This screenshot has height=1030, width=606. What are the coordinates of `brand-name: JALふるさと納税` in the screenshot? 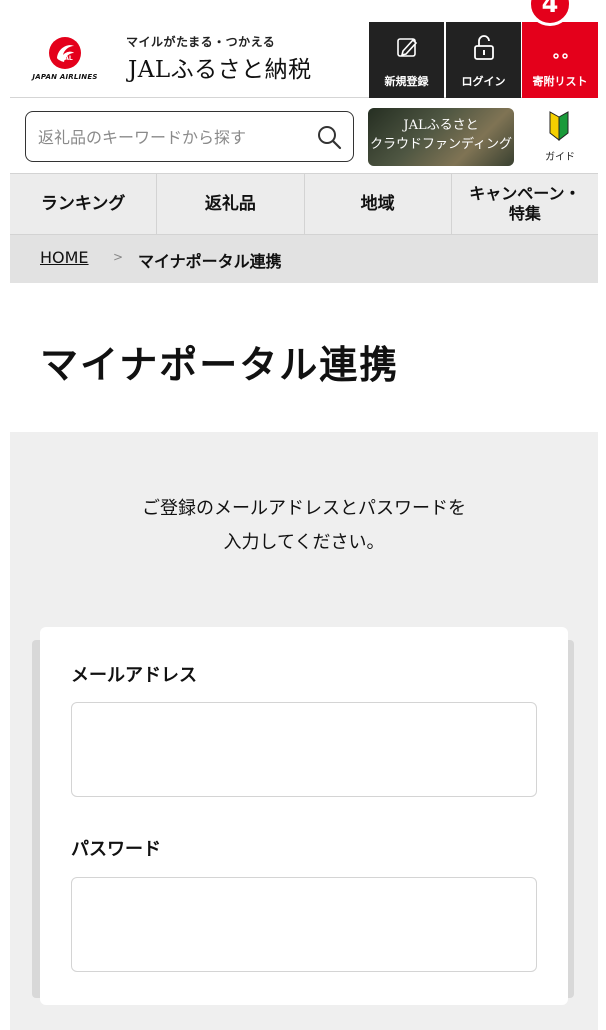 It's located at (220, 67).